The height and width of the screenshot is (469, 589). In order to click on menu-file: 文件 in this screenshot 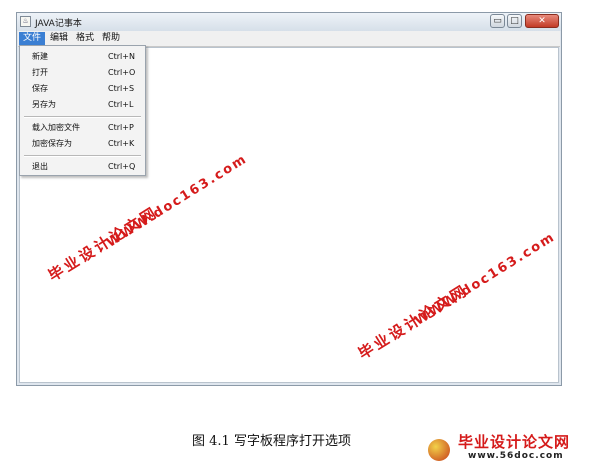, I will do `click(32, 38)`.